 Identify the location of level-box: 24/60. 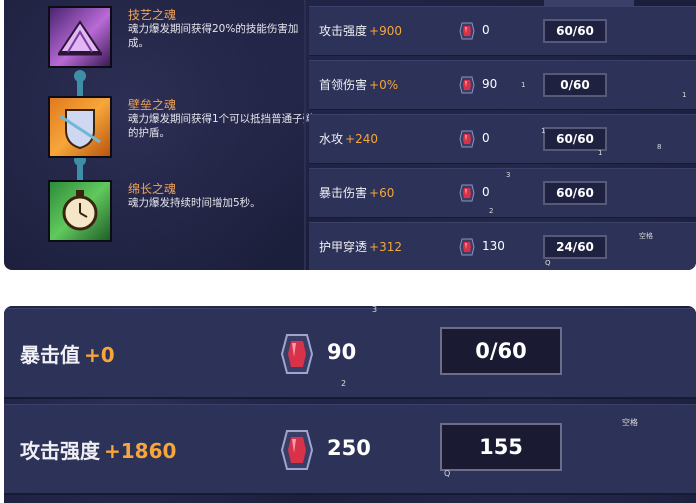
(575, 247).